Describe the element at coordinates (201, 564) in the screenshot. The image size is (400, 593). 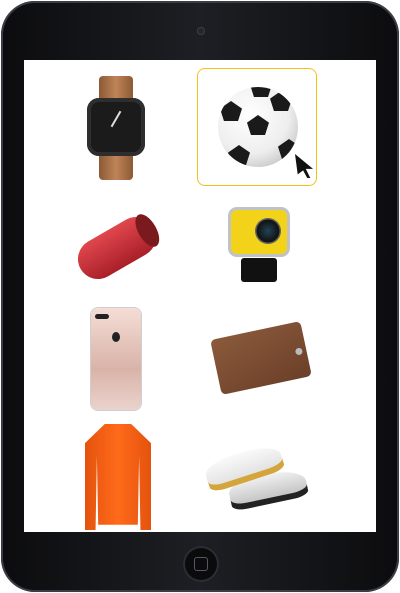
I see `home-button` at that location.